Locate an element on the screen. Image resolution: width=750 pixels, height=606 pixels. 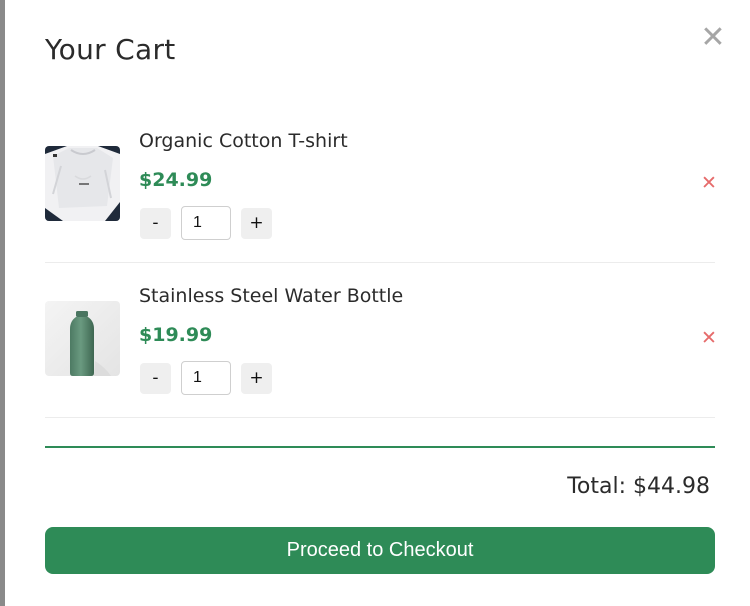
cart-total: Total: $44.98 is located at coordinates (638, 486).